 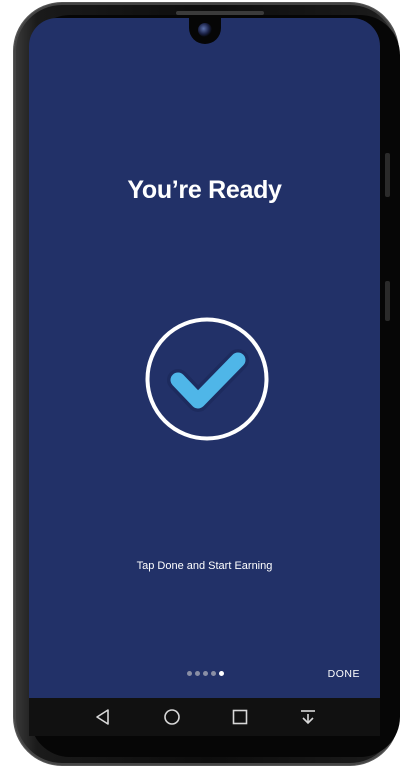 I want to click on home-button, so click(x=172, y=717).